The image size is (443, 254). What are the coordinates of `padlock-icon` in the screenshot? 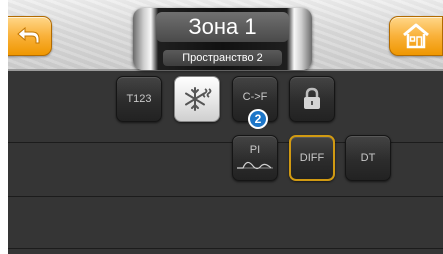 It's located at (312, 98).